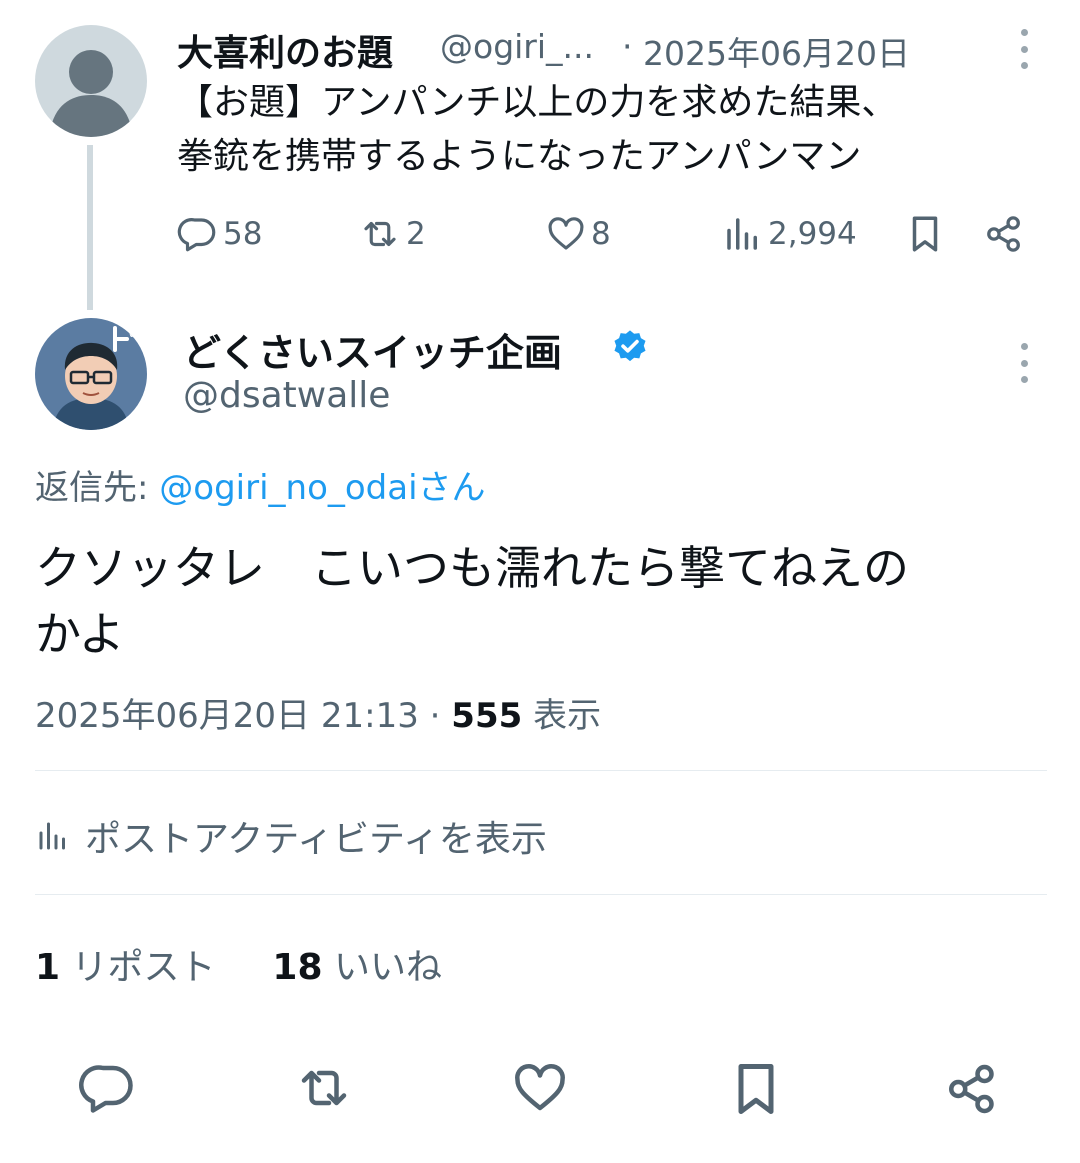 The height and width of the screenshot is (1163, 1080). Describe the element at coordinates (316, 839) in the screenshot. I see `post-activity-label: ポストアクティビティを表示` at that location.